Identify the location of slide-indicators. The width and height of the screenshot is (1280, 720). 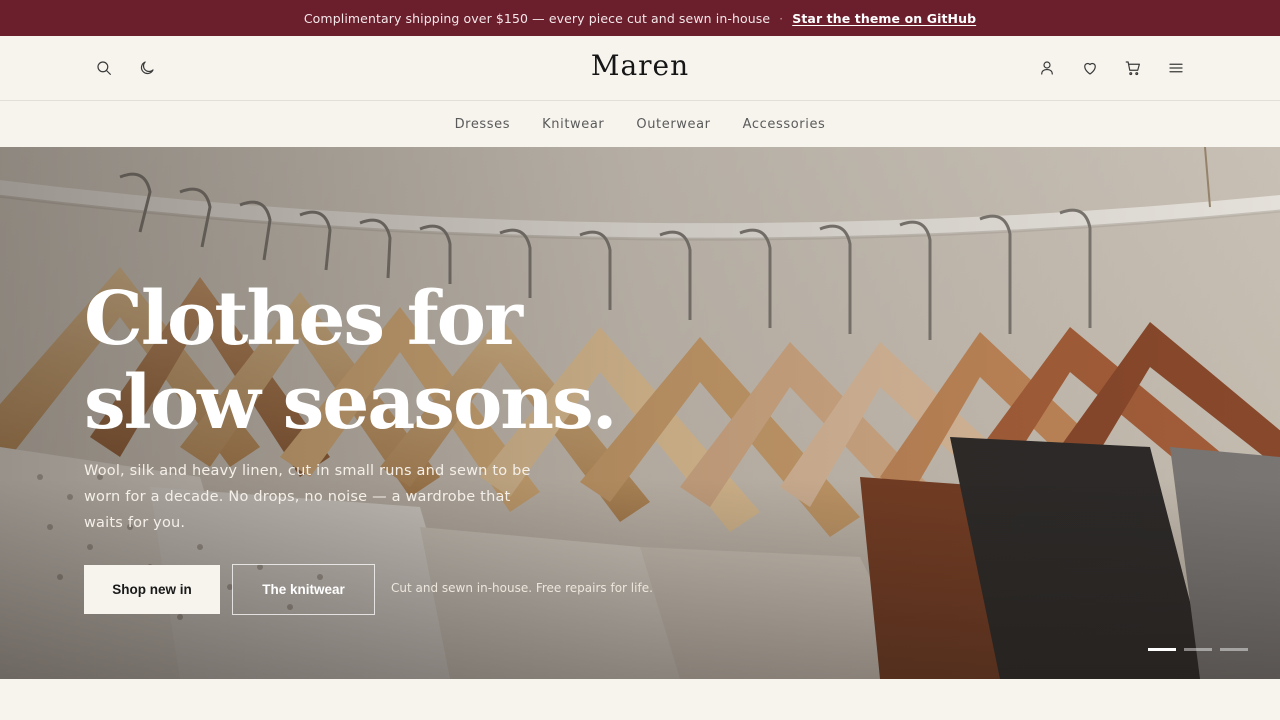
(1198, 649).